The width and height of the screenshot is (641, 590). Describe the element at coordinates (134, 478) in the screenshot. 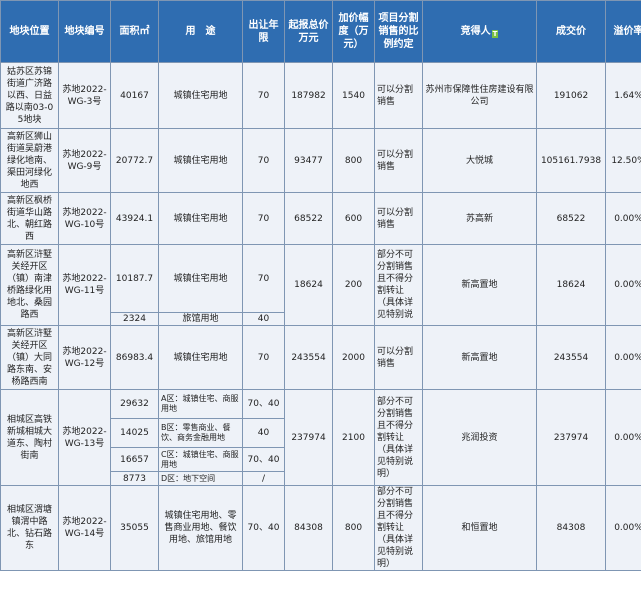

I see `cell-area: 8773` at that location.